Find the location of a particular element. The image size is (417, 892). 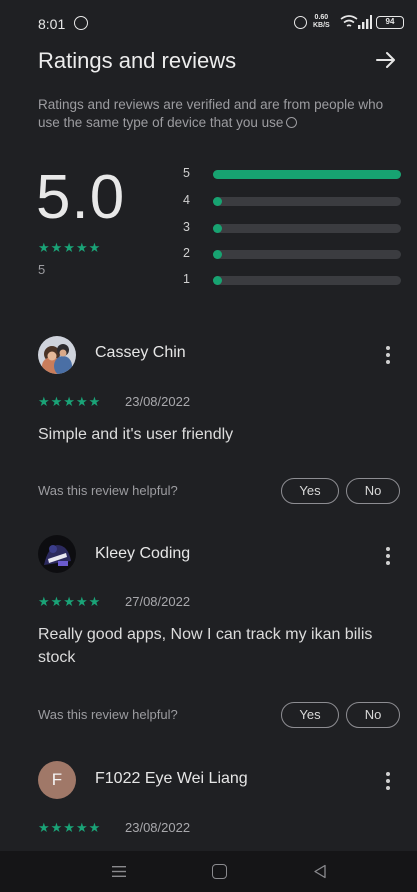

average-stars: ★★★★★ is located at coordinates (70, 247).